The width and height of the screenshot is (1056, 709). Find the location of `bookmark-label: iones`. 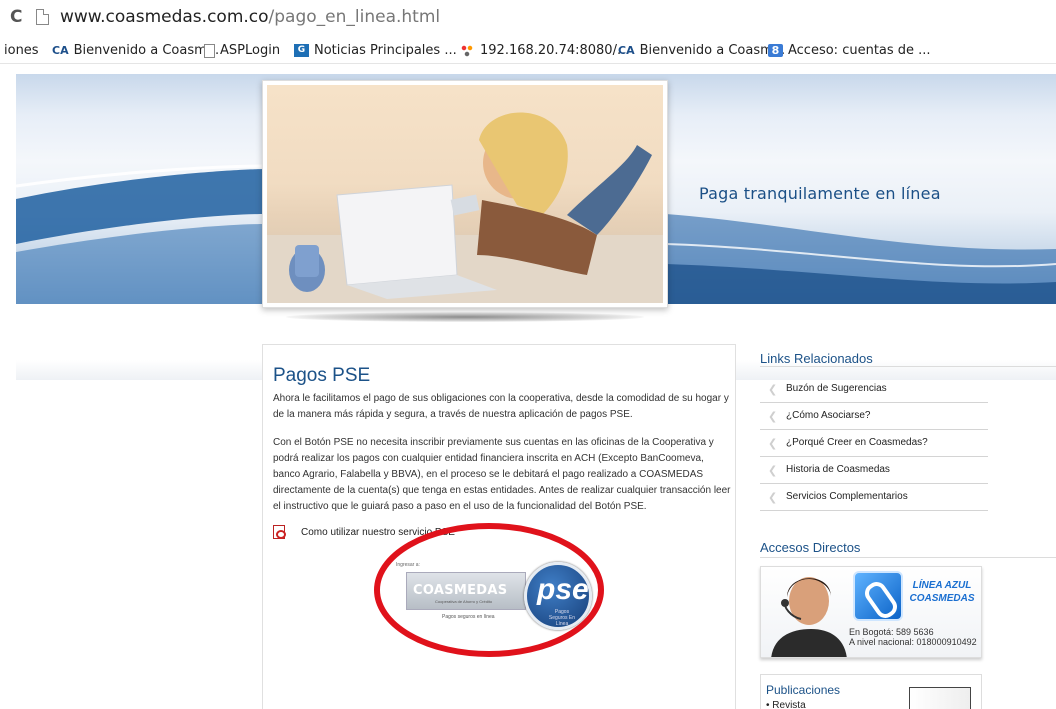

bookmark-label: iones is located at coordinates (21, 50).